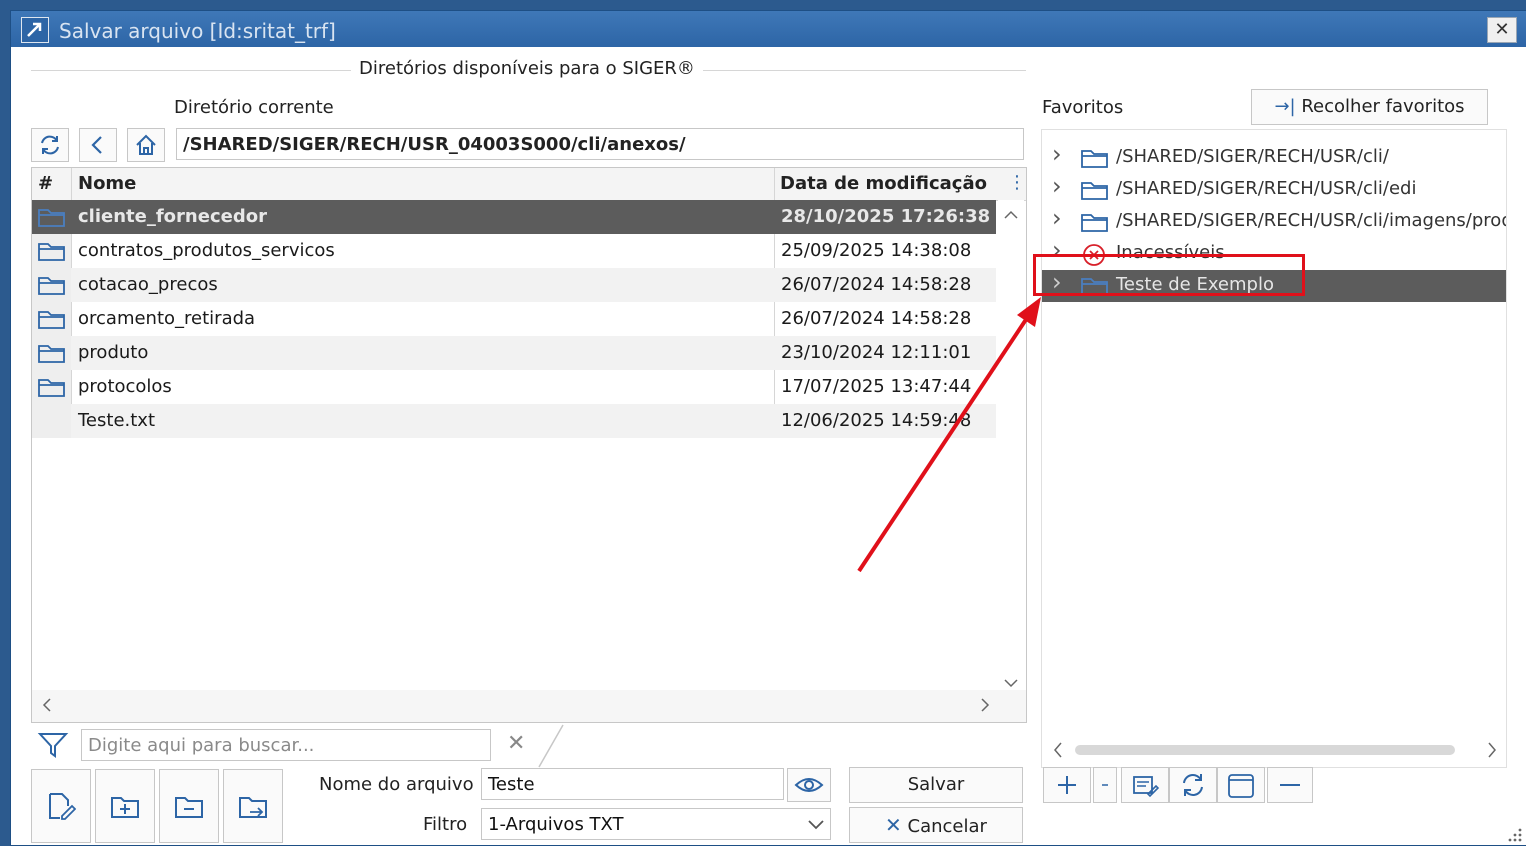  Describe the element at coordinates (514, 421) in the screenshot. I see `table-row: Teste.txt 12/06/2025 14:59:48` at that location.